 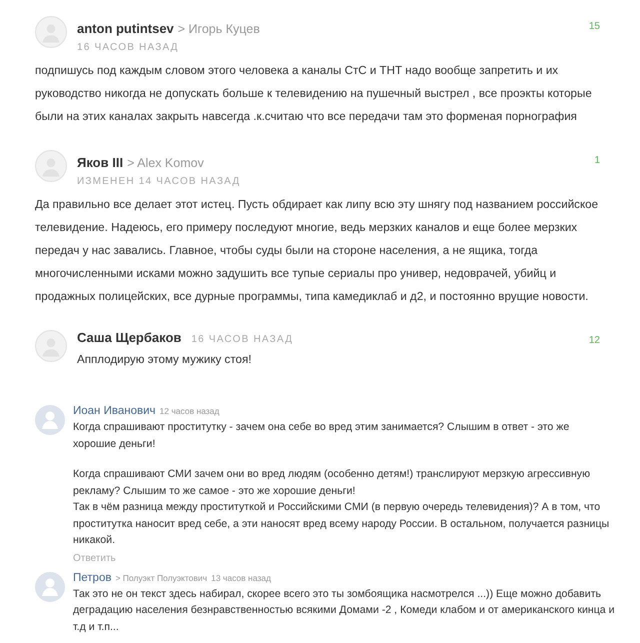 What do you see at coordinates (164, 360) in the screenshot?
I see `comment-text: Апплодирую этому мужику стоя!` at bounding box center [164, 360].